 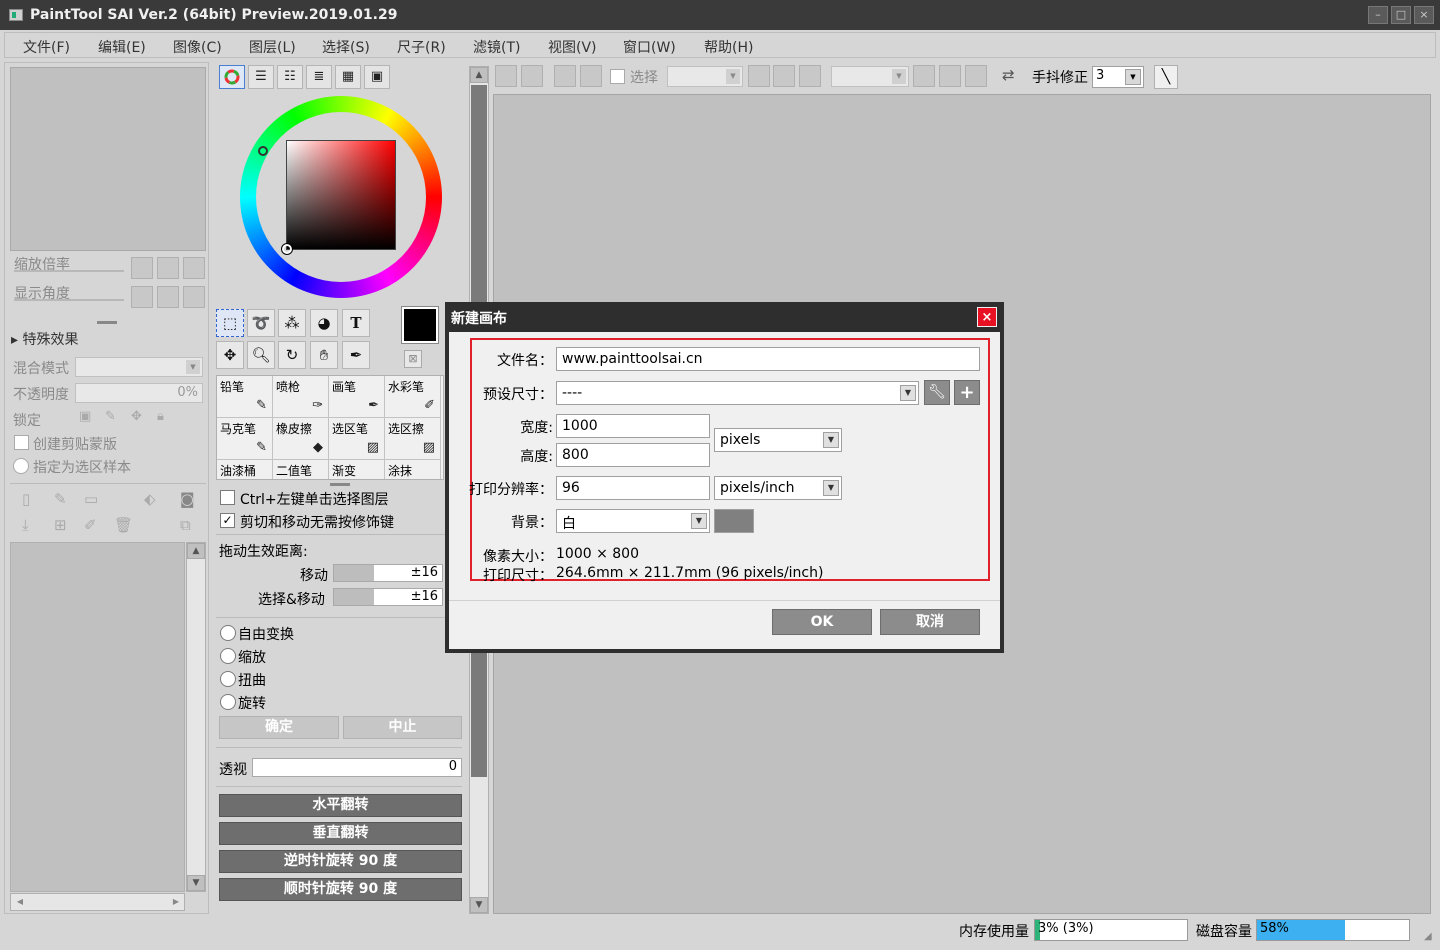 What do you see at coordinates (194, 297) in the screenshot?
I see `angle-reset-button` at bounding box center [194, 297].